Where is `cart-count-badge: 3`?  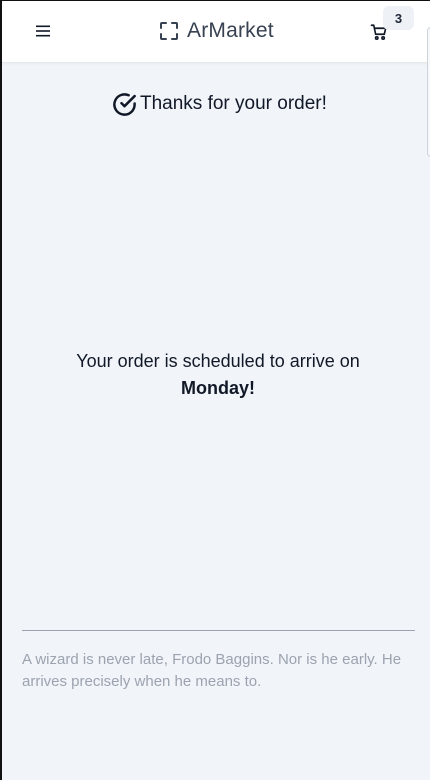
cart-count-badge: 3 is located at coordinates (398, 18).